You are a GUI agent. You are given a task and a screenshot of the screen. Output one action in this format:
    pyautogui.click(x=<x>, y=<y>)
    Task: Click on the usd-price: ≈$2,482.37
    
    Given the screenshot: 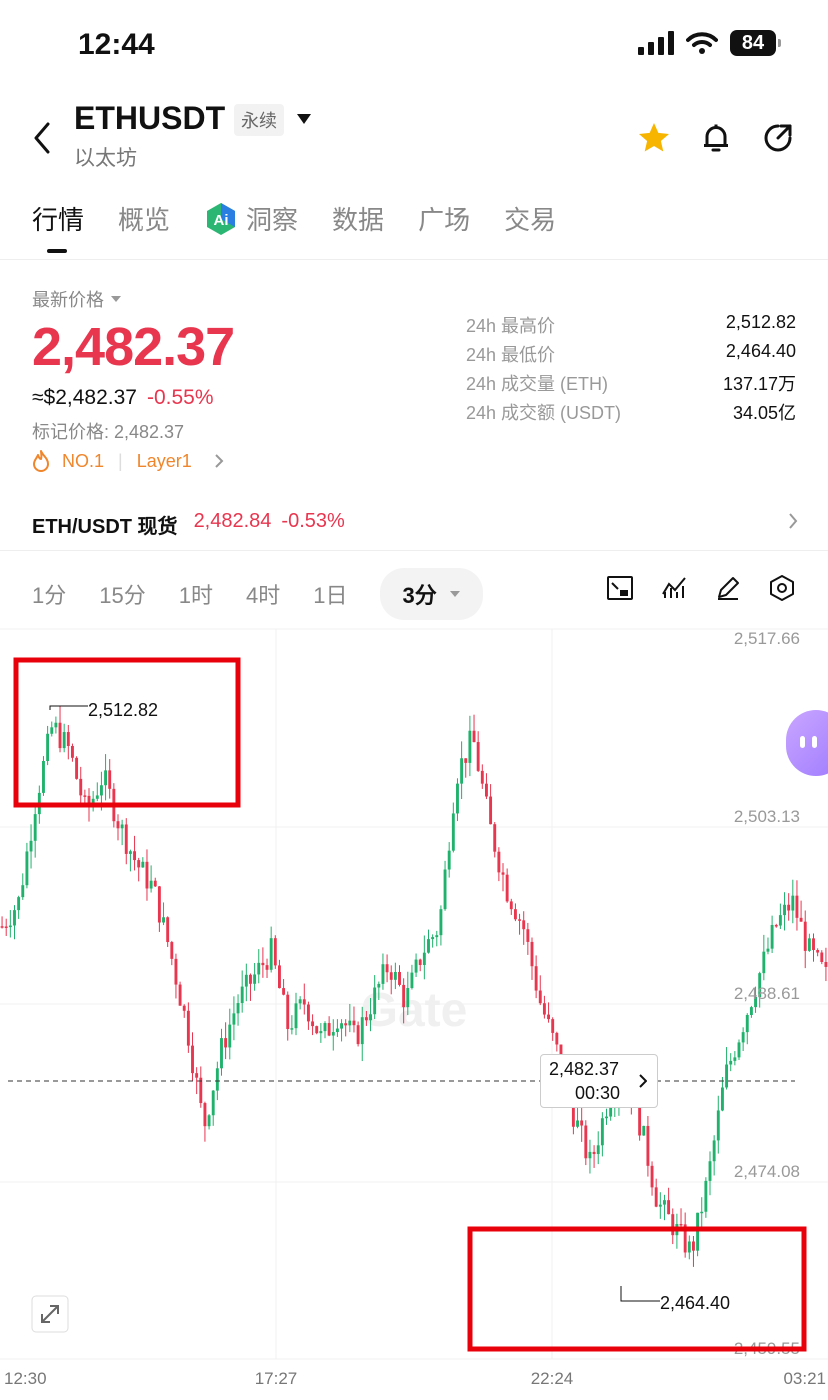 What is the action you would take?
    pyautogui.click(x=84, y=397)
    